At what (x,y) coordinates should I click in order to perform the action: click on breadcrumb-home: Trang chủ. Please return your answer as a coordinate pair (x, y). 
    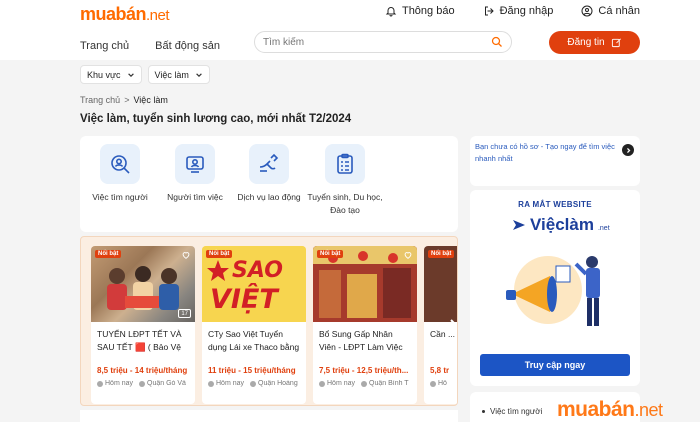
    Looking at the image, I should click on (100, 100).